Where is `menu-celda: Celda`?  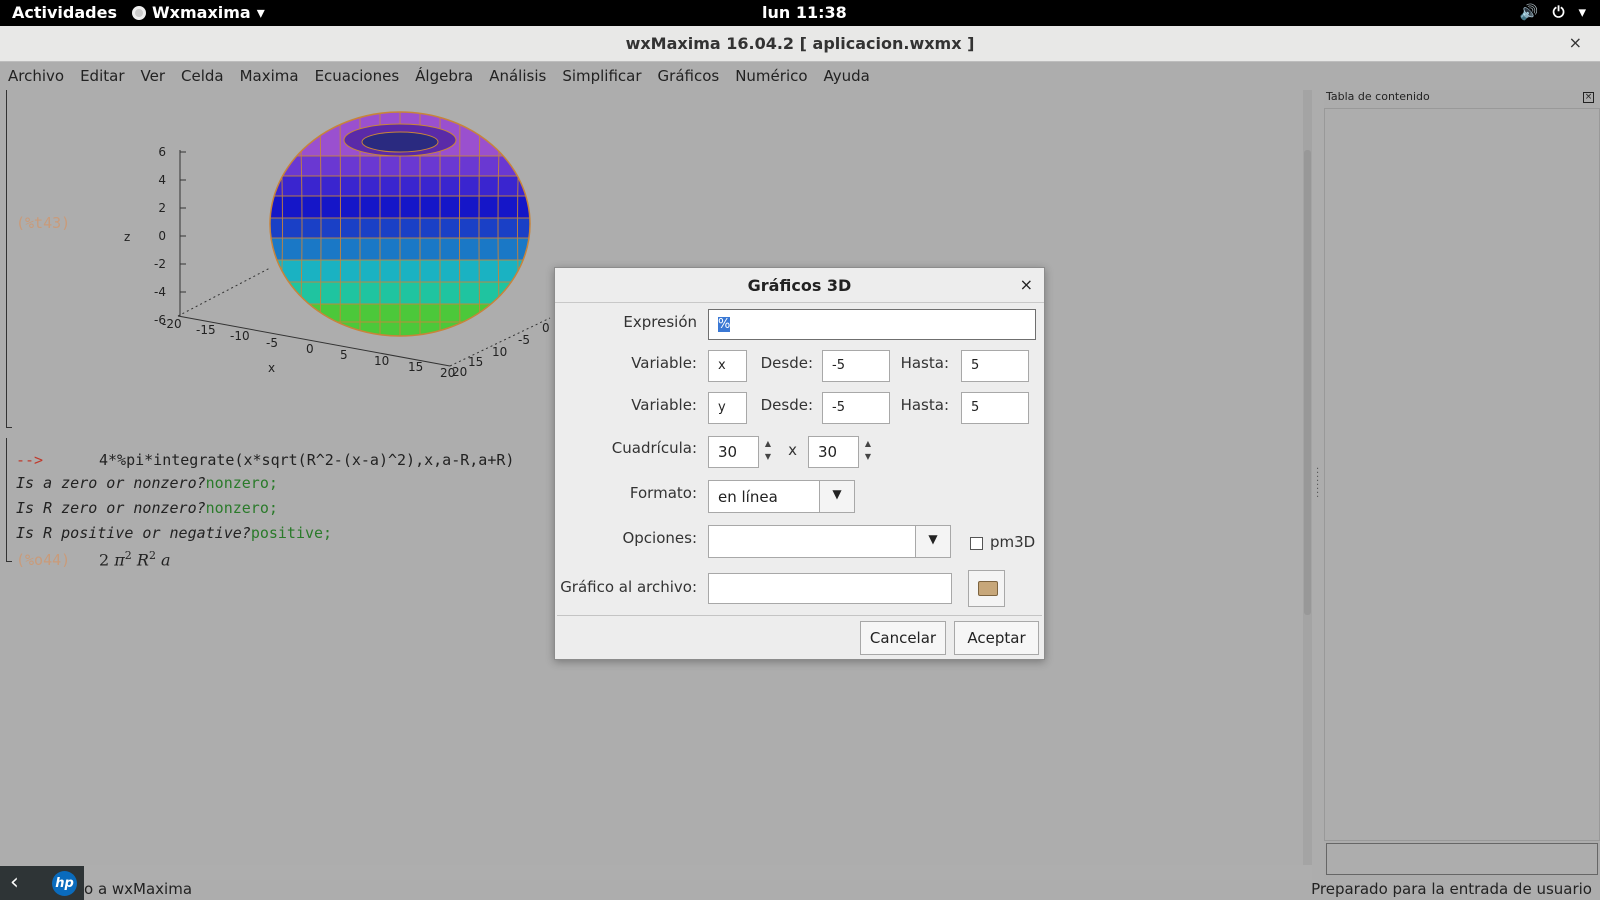 menu-celda: Celda is located at coordinates (206, 76).